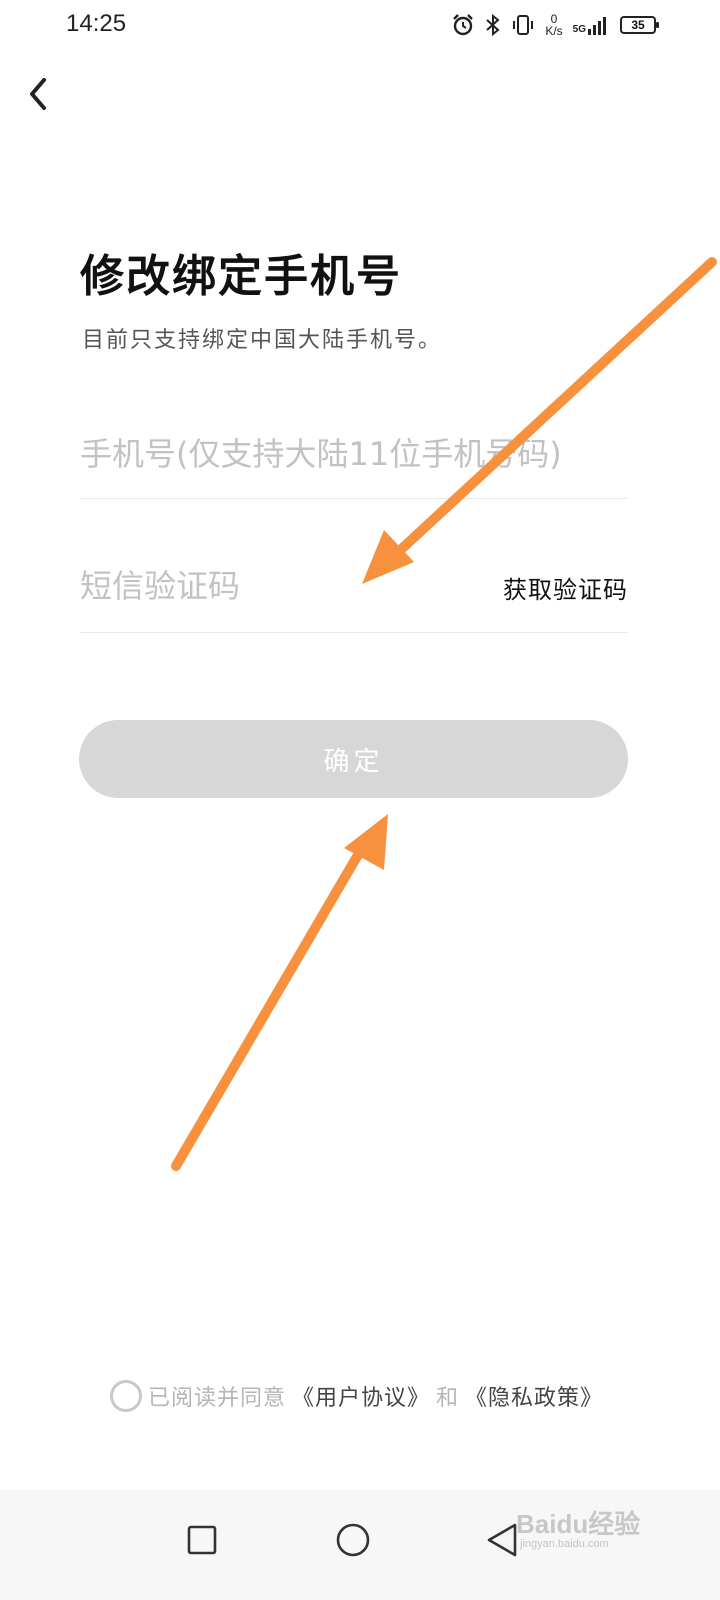 The width and height of the screenshot is (720, 1600). I want to click on arrow-to-sms-field, so click(539, 420).